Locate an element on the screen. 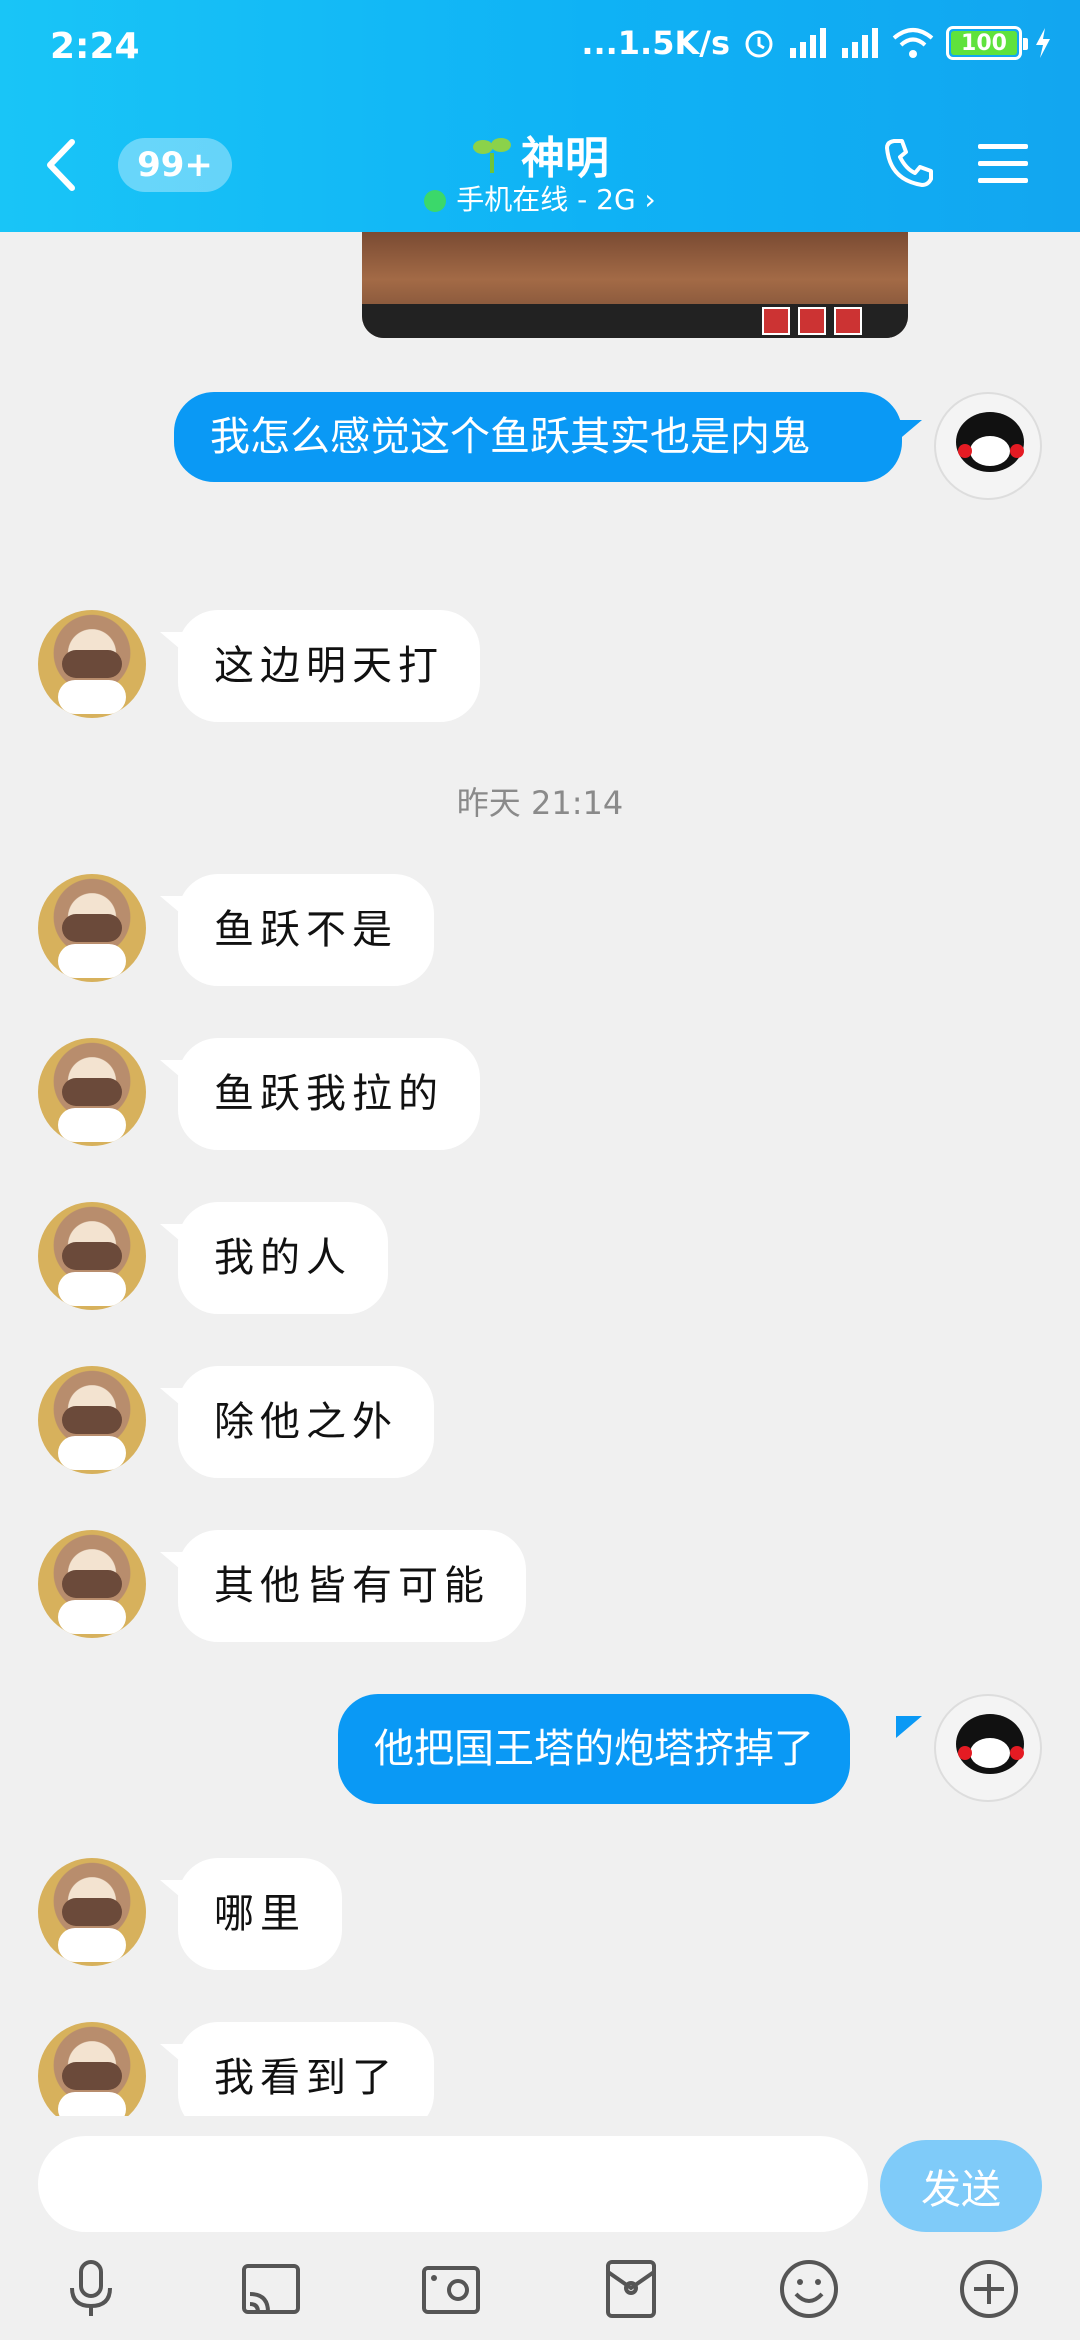  input-bar: 发送 is located at coordinates (540, 2228).